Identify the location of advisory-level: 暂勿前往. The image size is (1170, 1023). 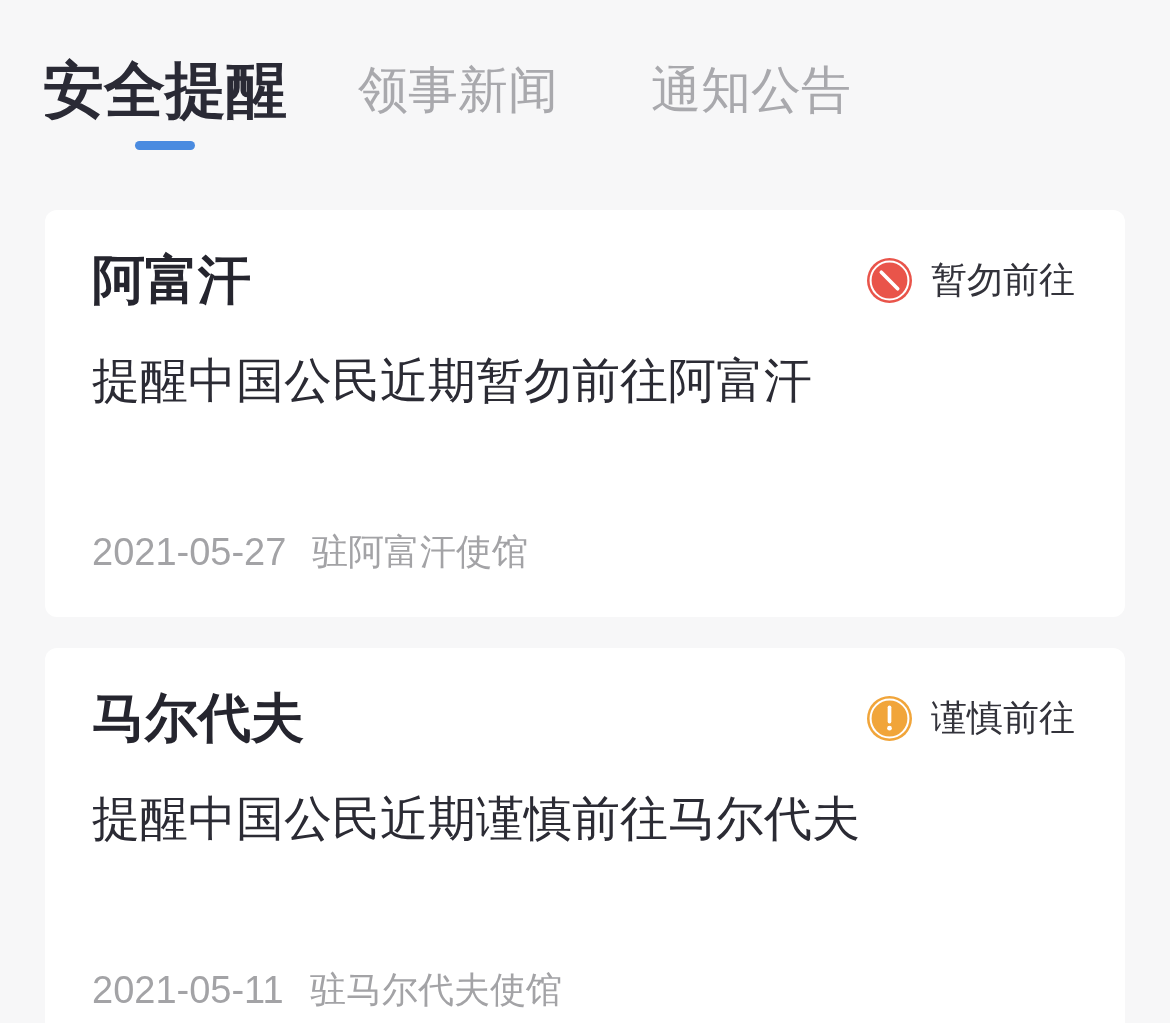
(1003, 280).